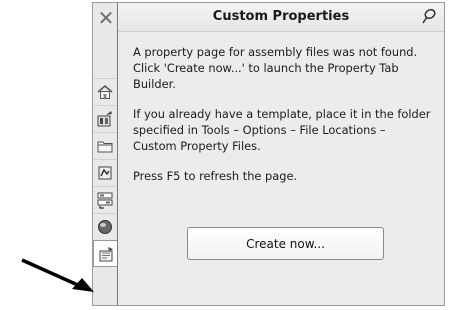 The height and width of the screenshot is (310, 451). I want to click on close-icon: ✕, so click(106, 18).